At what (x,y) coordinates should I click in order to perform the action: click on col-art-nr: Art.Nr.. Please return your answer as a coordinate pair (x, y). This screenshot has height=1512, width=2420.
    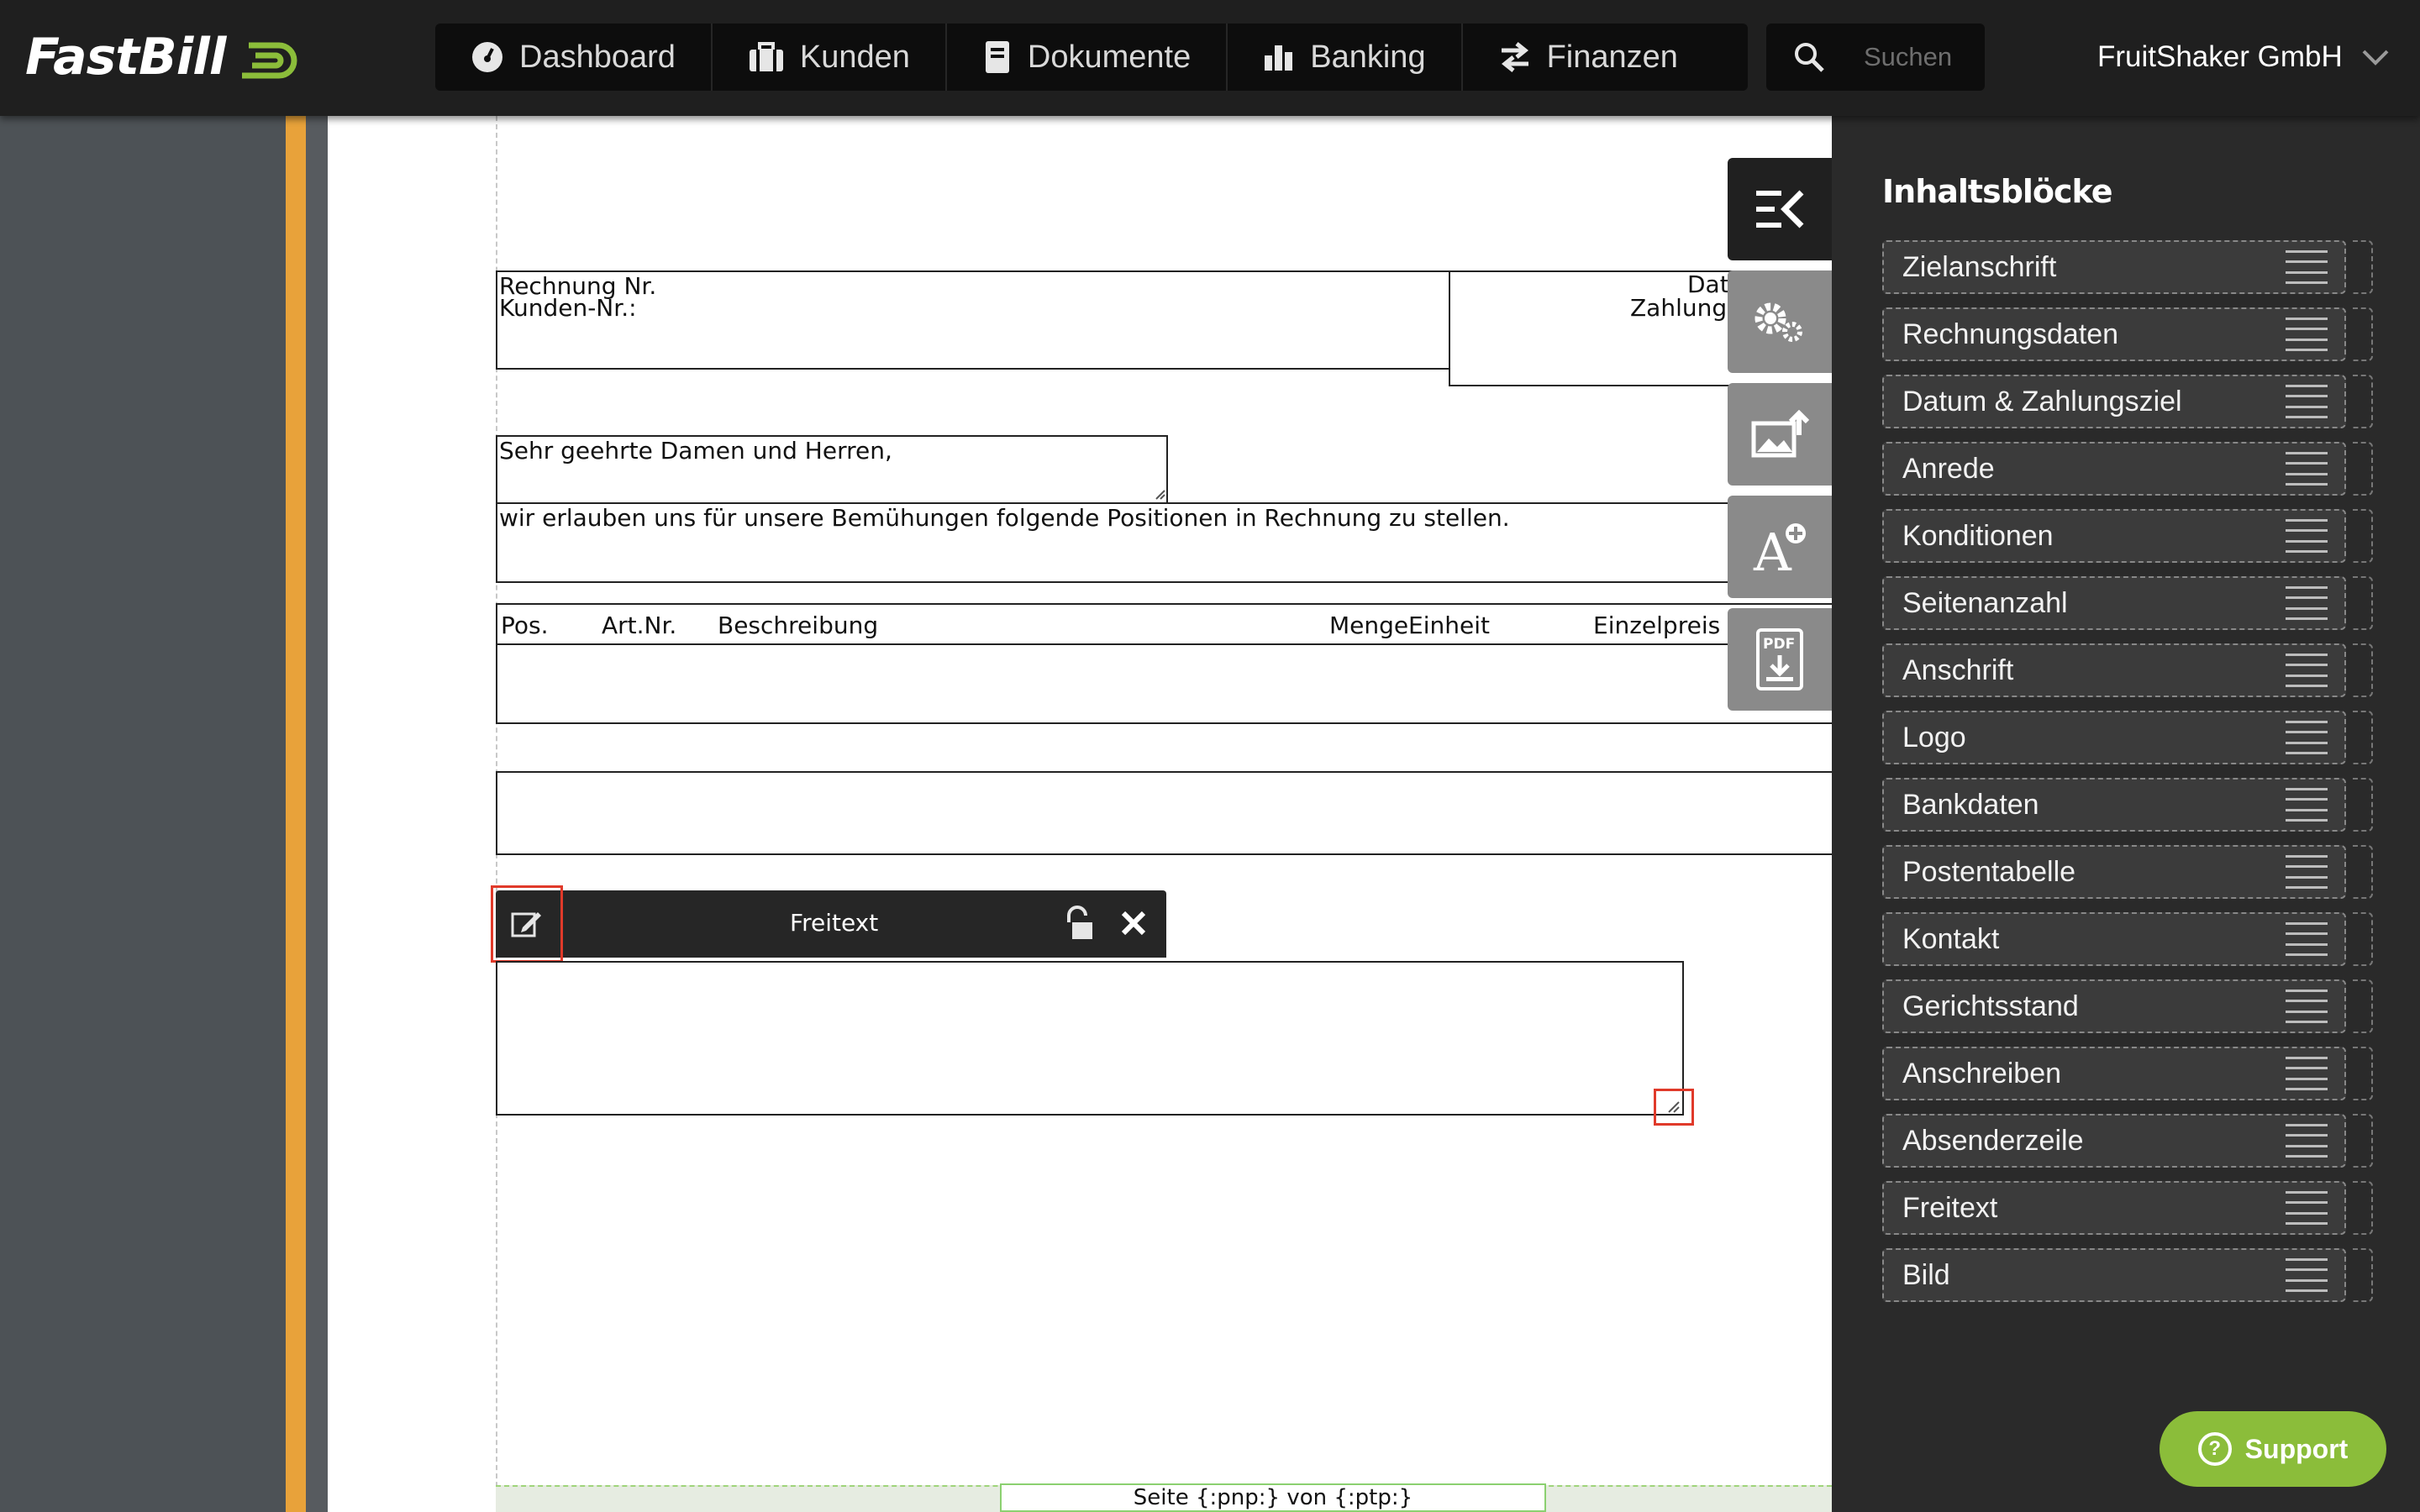
    Looking at the image, I should click on (639, 625).